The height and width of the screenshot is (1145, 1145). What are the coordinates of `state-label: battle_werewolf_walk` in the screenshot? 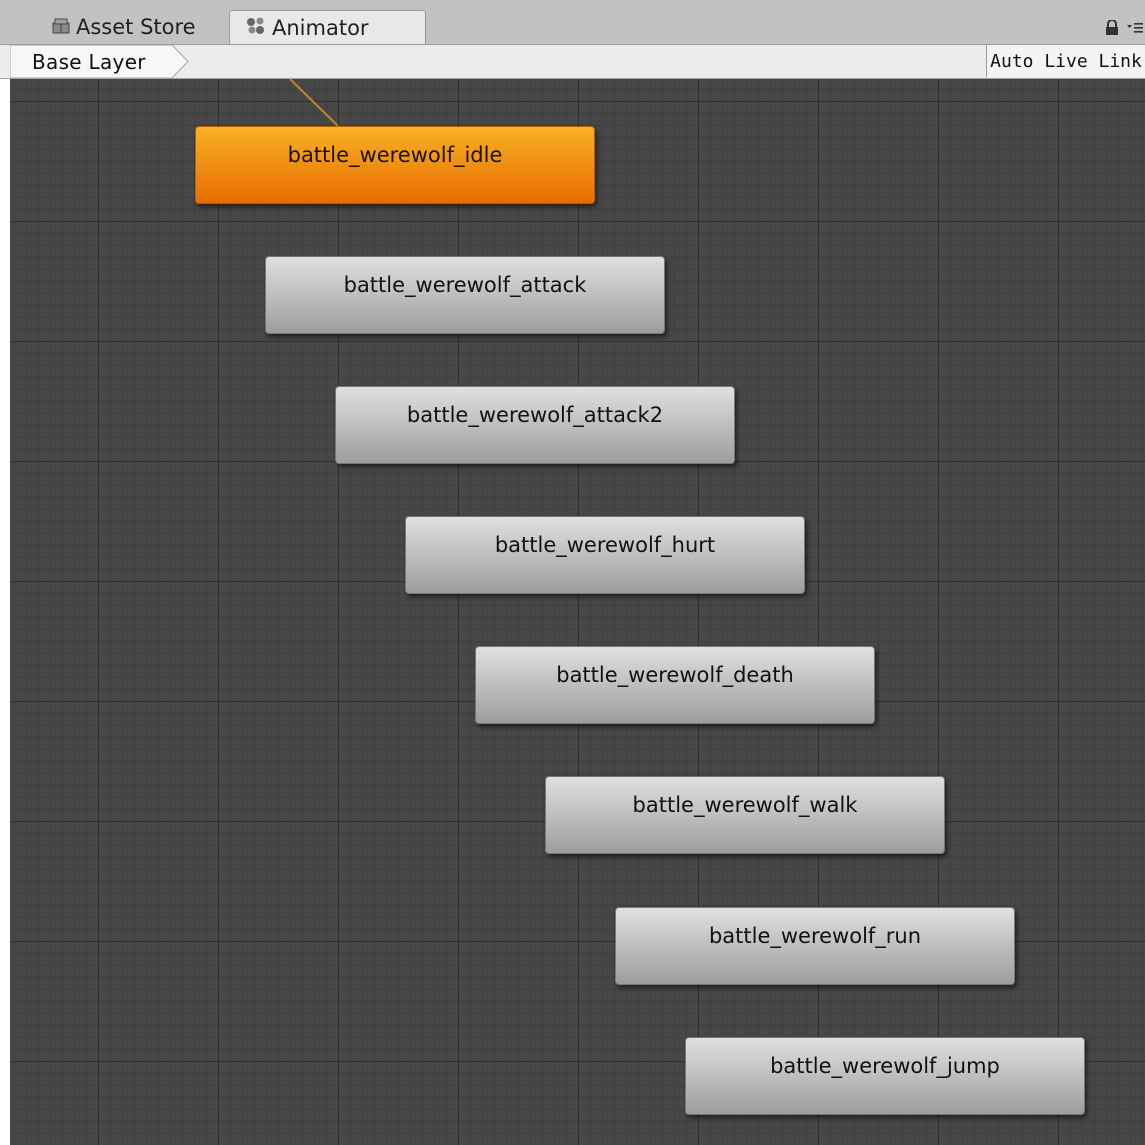 It's located at (745, 805).